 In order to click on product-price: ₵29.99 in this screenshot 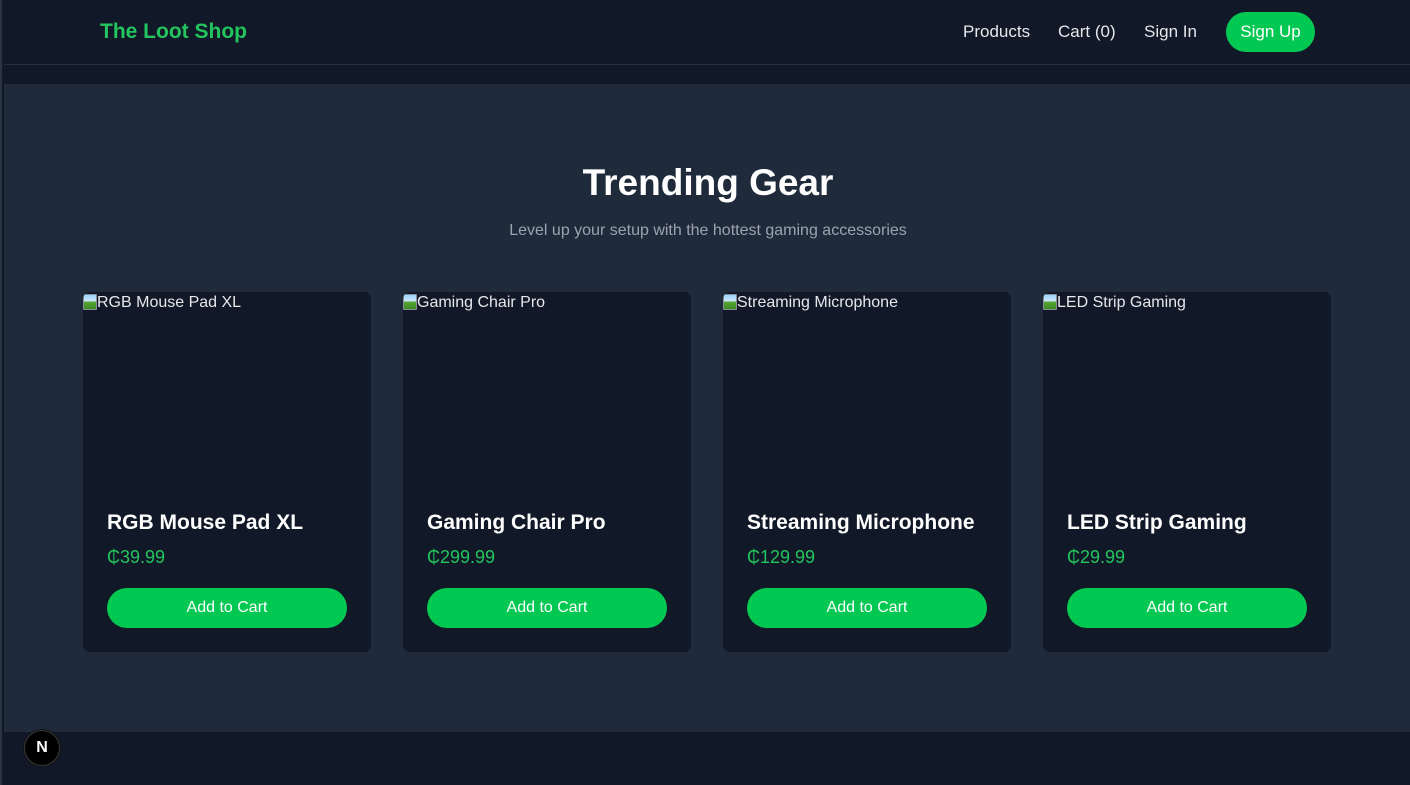, I will do `click(1096, 557)`.